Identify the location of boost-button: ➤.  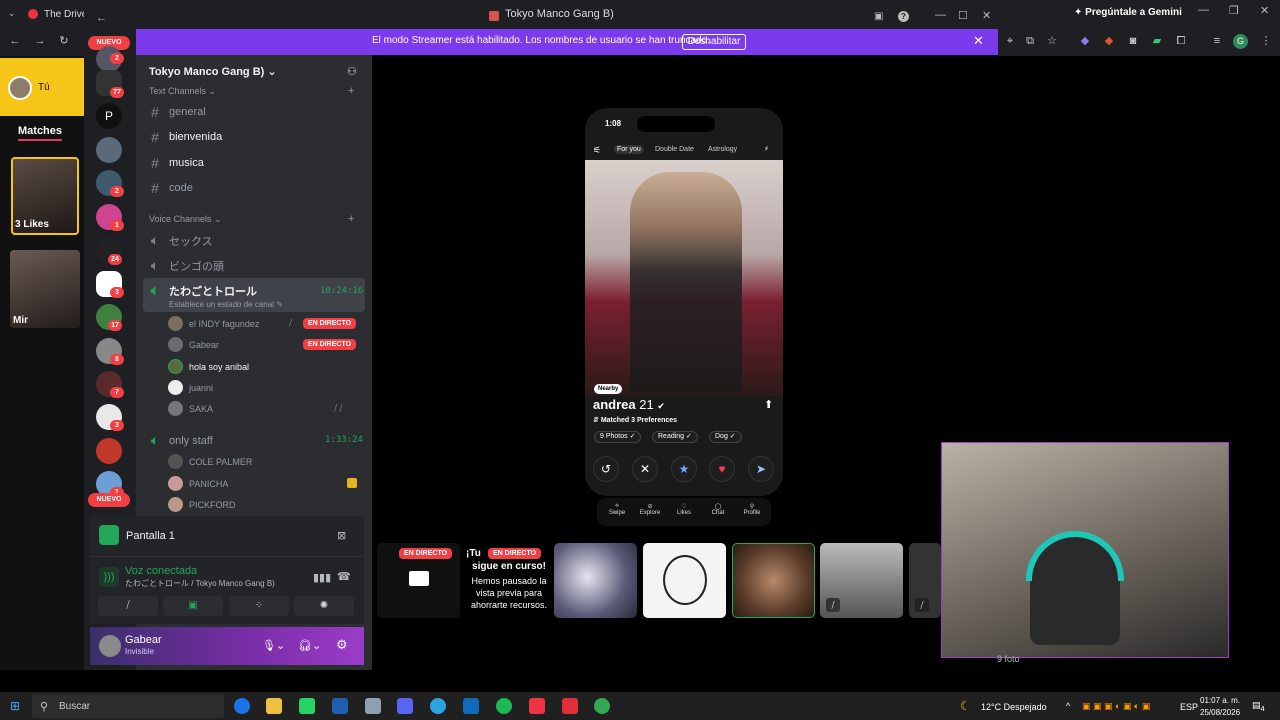
(761, 469).